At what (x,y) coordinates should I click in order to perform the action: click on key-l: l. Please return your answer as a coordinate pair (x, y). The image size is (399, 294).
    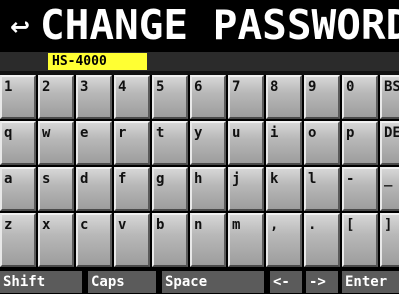
    Looking at the image, I should click on (322, 189).